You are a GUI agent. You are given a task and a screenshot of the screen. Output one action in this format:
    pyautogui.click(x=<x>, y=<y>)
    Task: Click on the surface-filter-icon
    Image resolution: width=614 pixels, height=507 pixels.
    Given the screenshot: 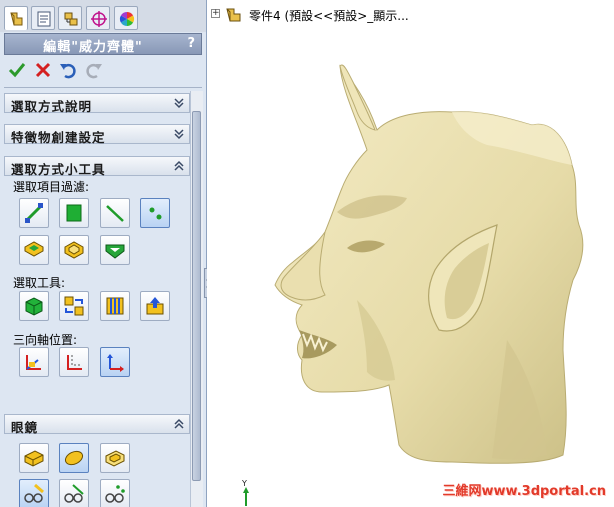 What is the action you would take?
    pyautogui.click(x=74, y=250)
    